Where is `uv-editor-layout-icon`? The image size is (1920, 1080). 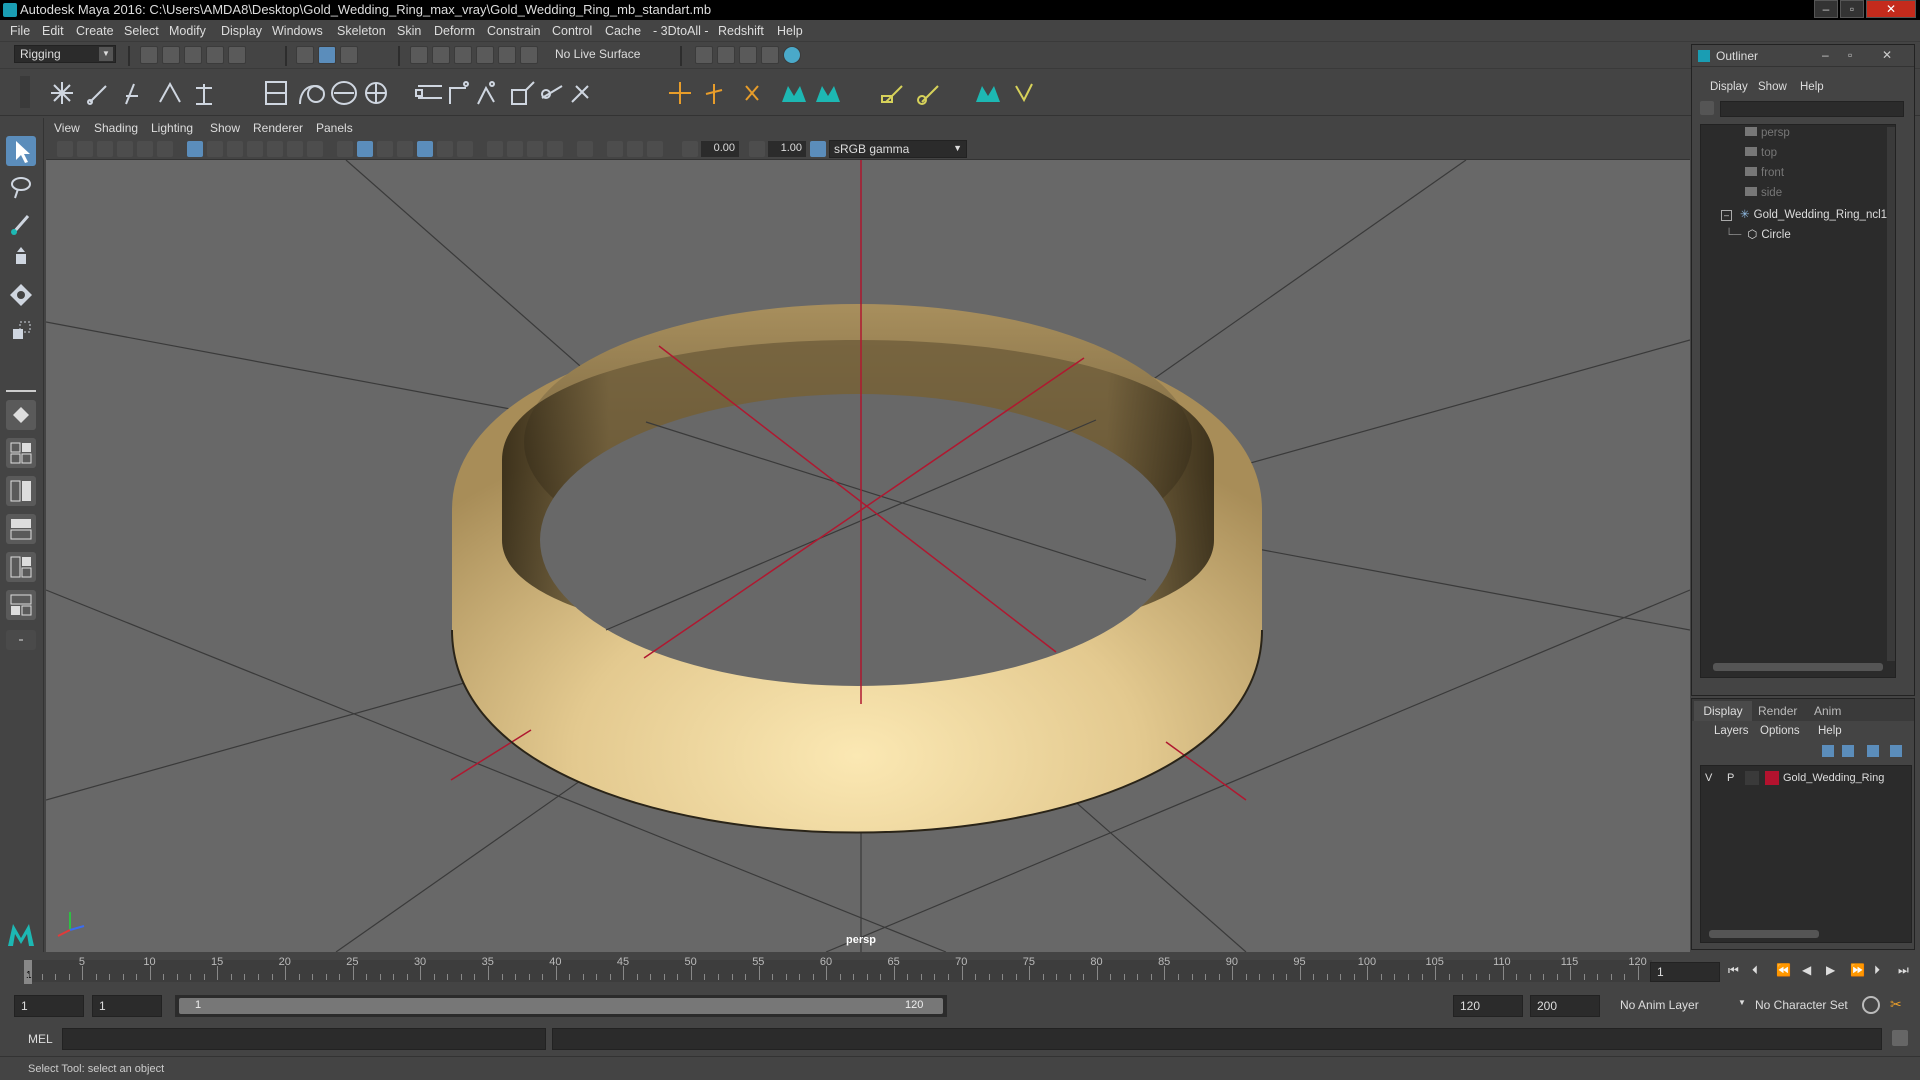 uv-editor-layout-icon is located at coordinates (21, 605).